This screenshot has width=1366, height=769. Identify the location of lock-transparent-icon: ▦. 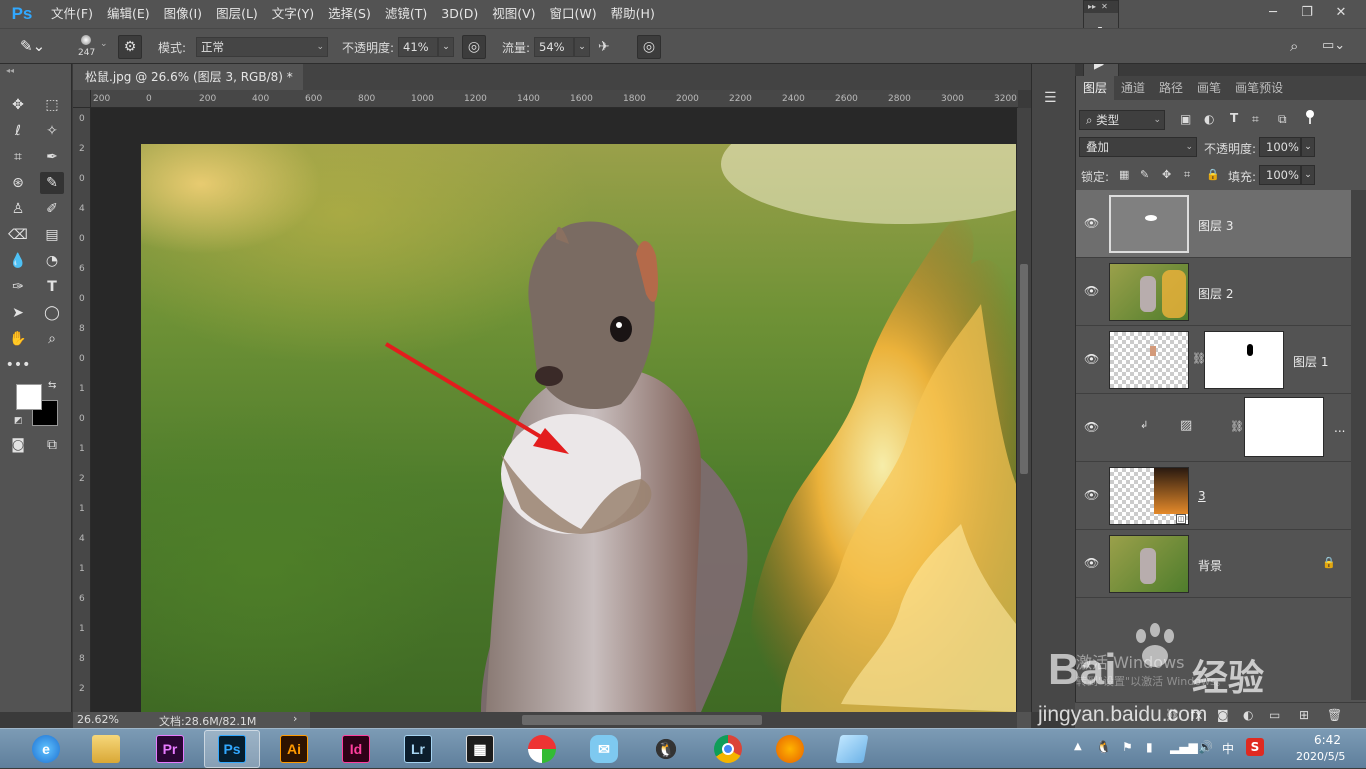
(1124, 174).